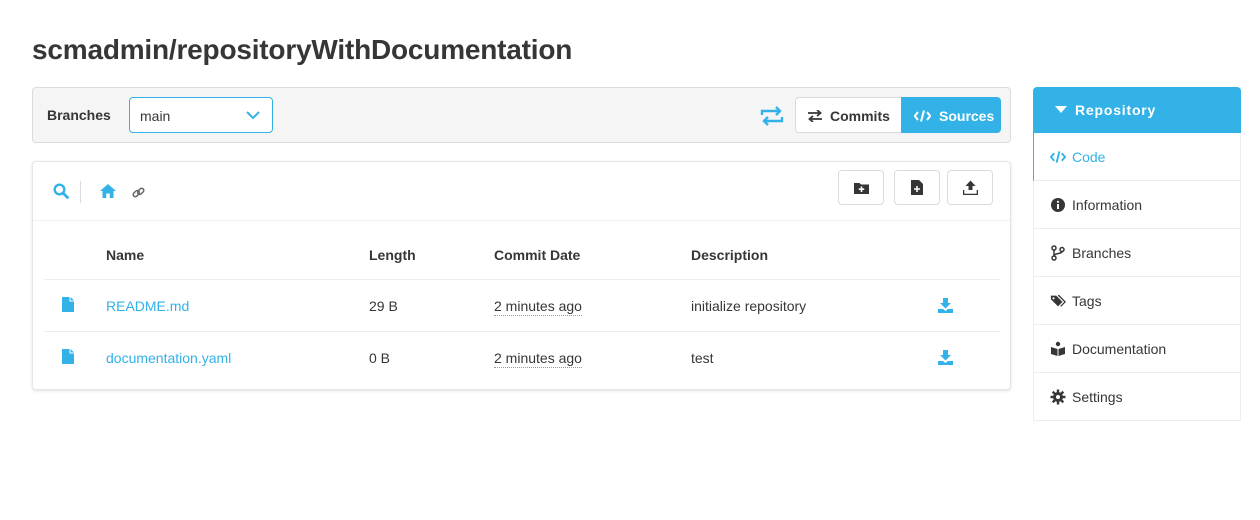 This screenshot has width=1260, height=520. I want to click on toolbar-divider, so click(80, 192).